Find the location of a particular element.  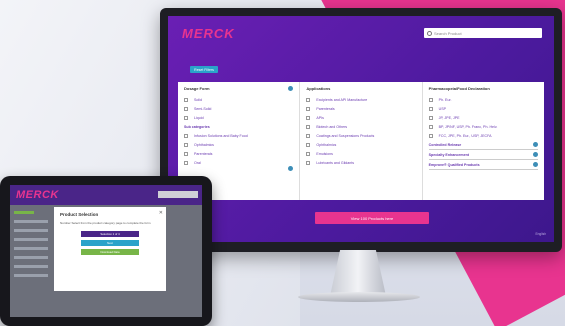

search-placeholder: Search Product is located at coordinates (448, 33).